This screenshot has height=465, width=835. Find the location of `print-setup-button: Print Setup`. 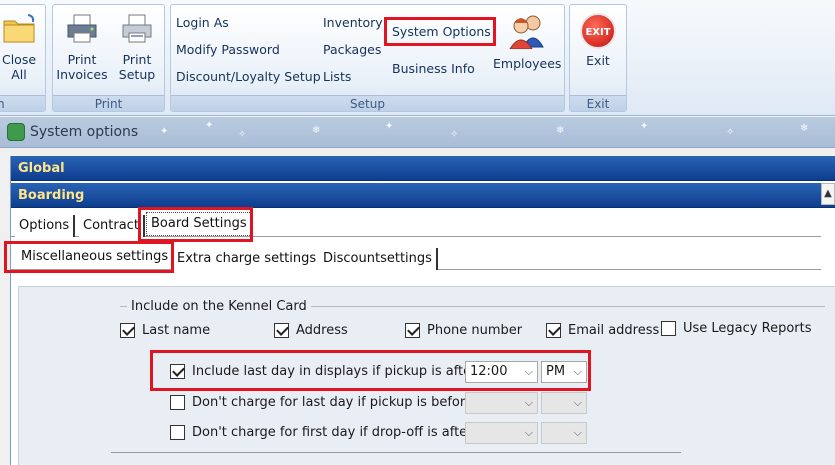

print-setup-button: Print Setup is located at coordinates (137, 47).